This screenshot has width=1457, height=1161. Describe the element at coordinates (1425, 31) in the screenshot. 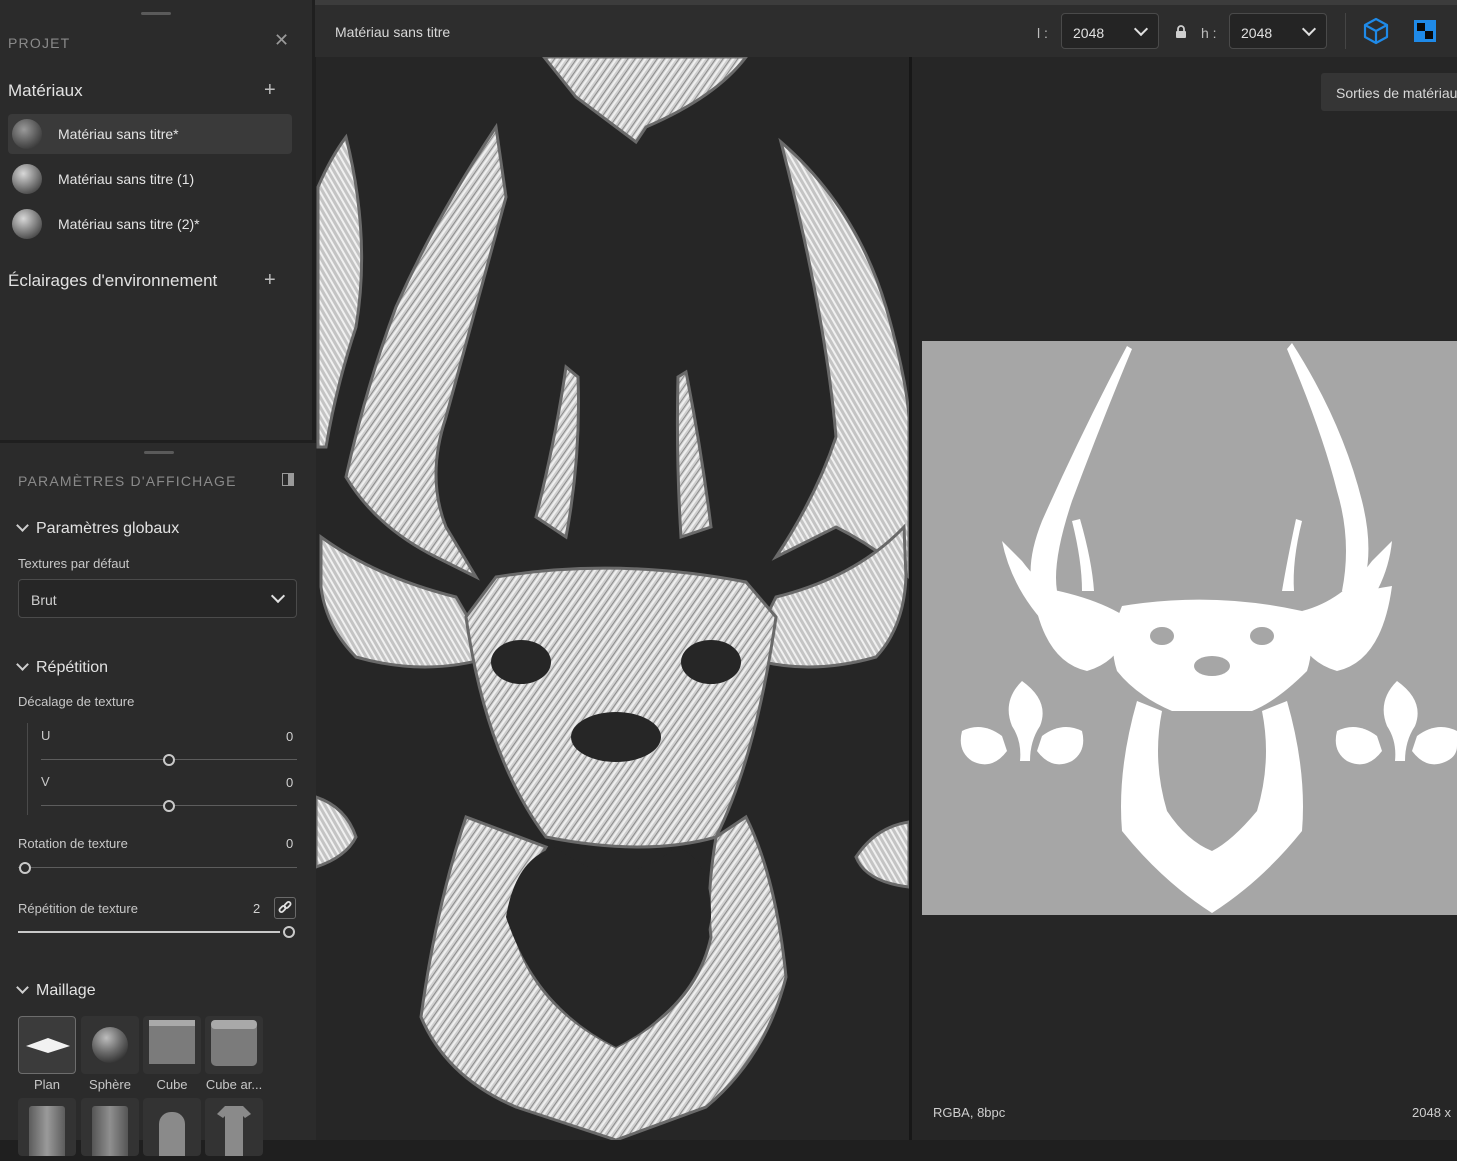

I see `2d-view-icon` at that location.